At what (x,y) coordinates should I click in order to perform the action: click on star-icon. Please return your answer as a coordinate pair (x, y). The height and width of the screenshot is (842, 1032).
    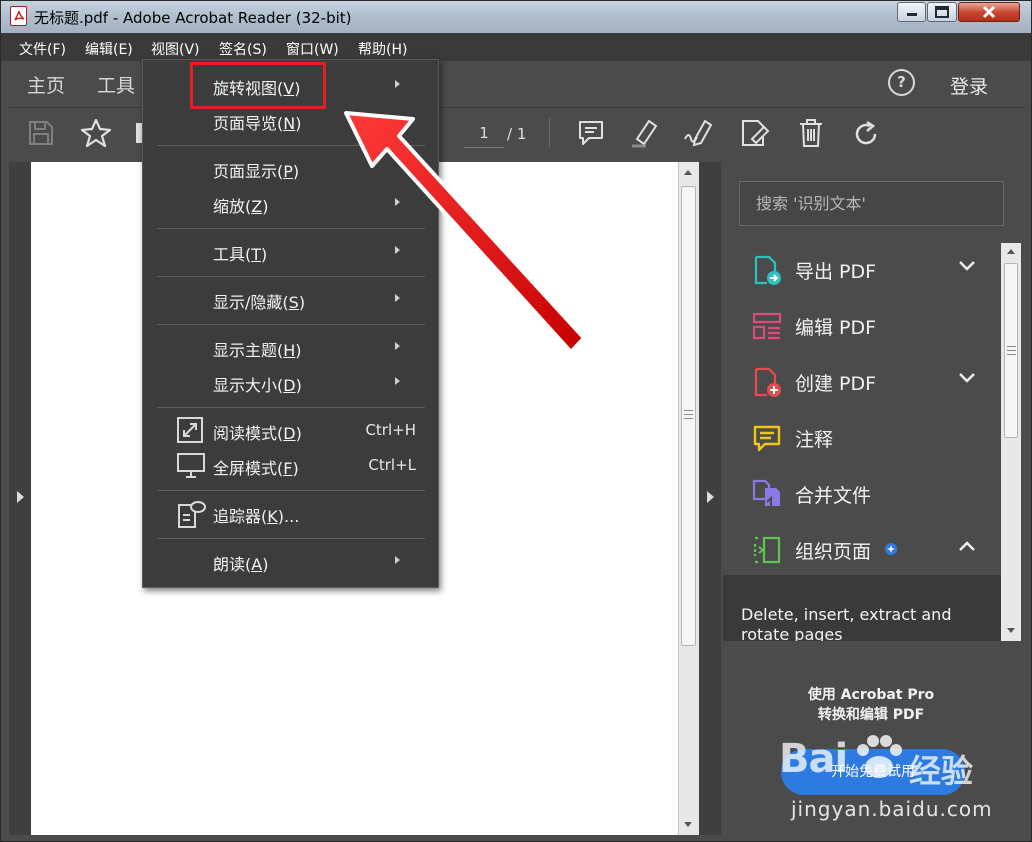
    Looking at the image, I should click on (96, 133).